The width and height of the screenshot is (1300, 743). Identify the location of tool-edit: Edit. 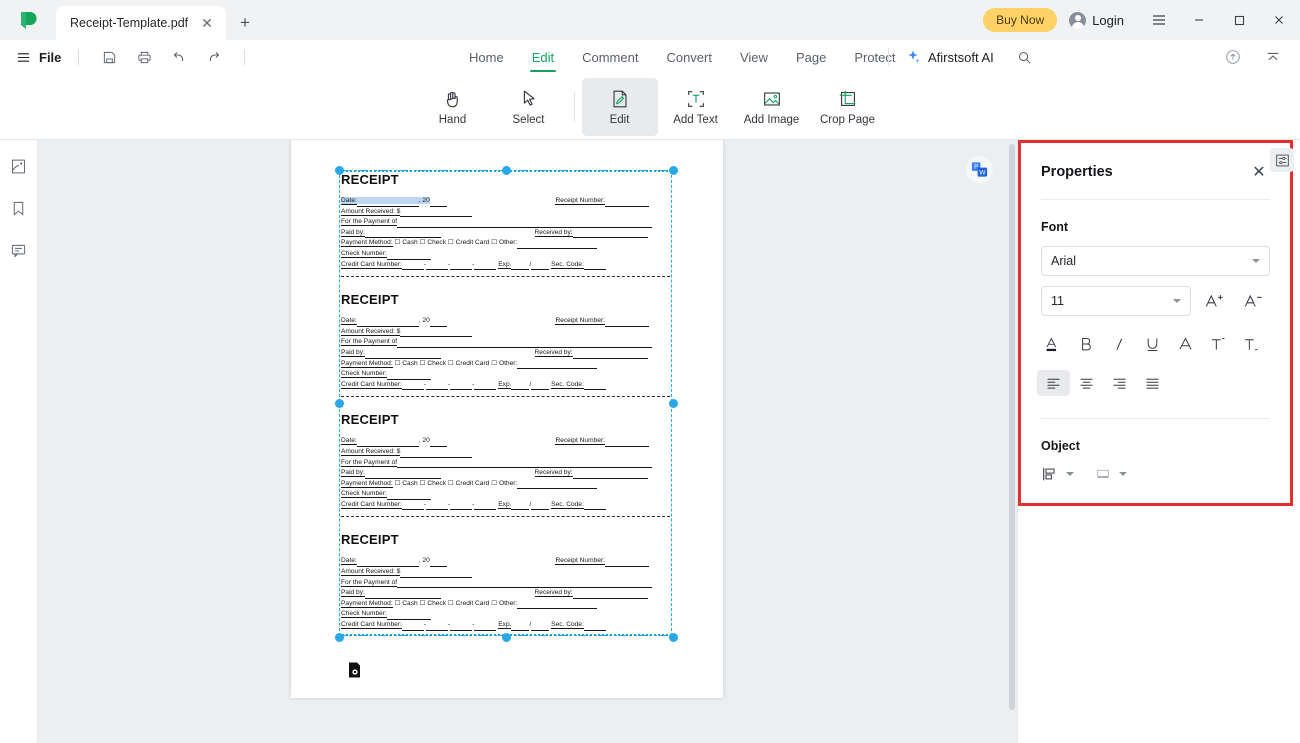
(619, 106).